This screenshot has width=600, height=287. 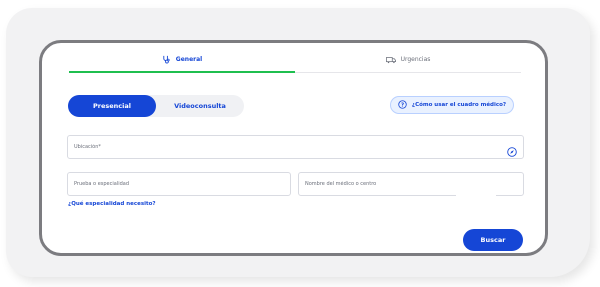 I want to click on field-border-gap, so click(x=476, y=197).